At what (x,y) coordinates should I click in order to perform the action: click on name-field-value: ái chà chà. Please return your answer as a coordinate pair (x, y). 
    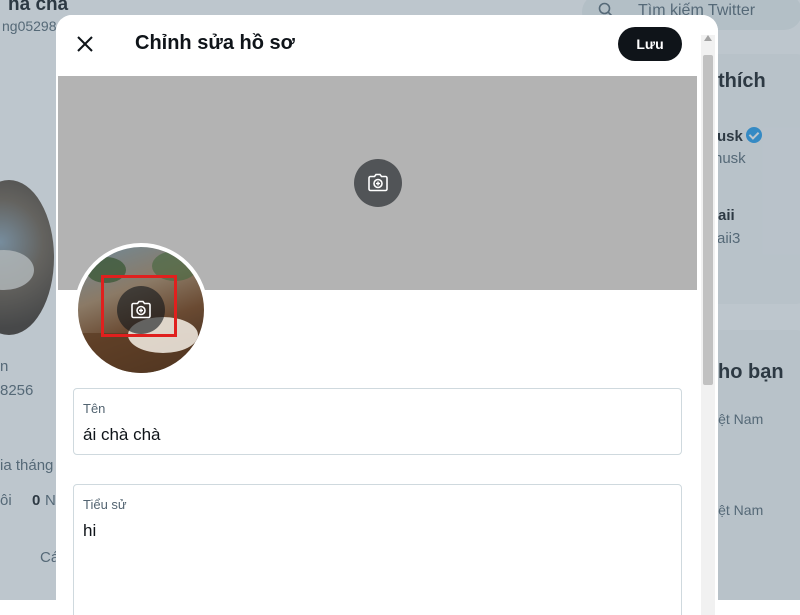
    Looking at the image, I should click on (122, 435).